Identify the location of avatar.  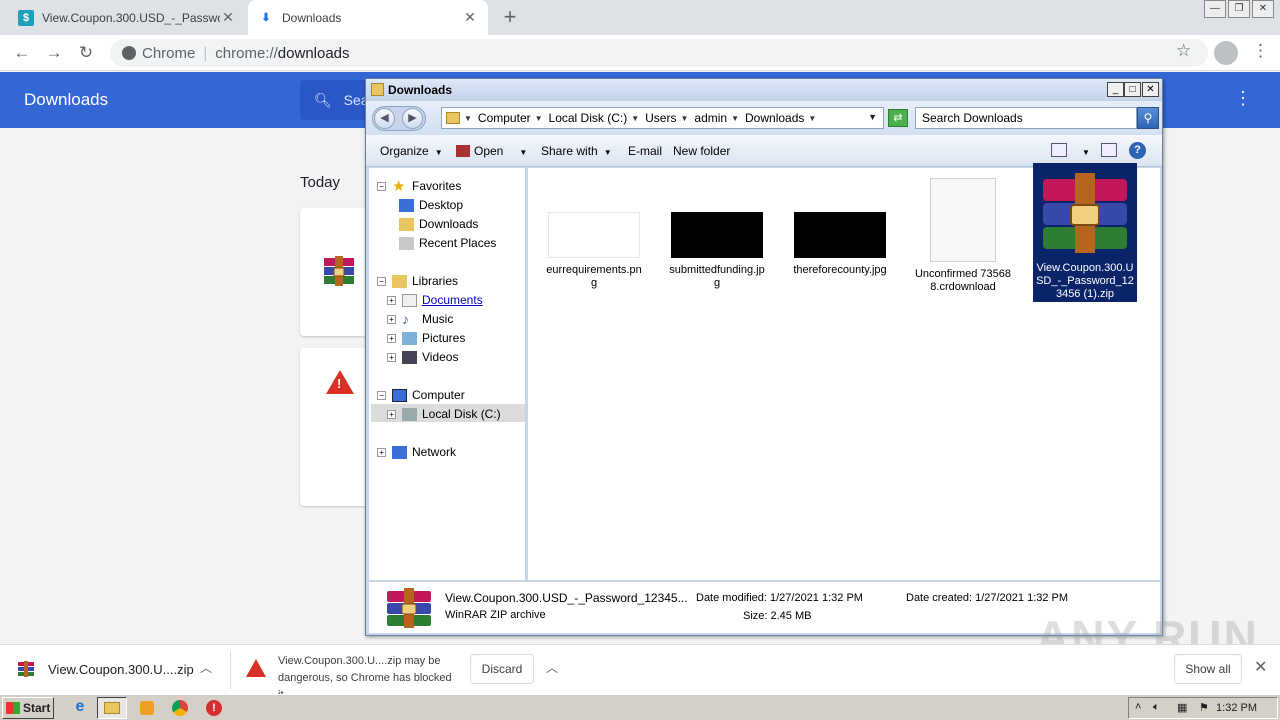
(1226, 53).